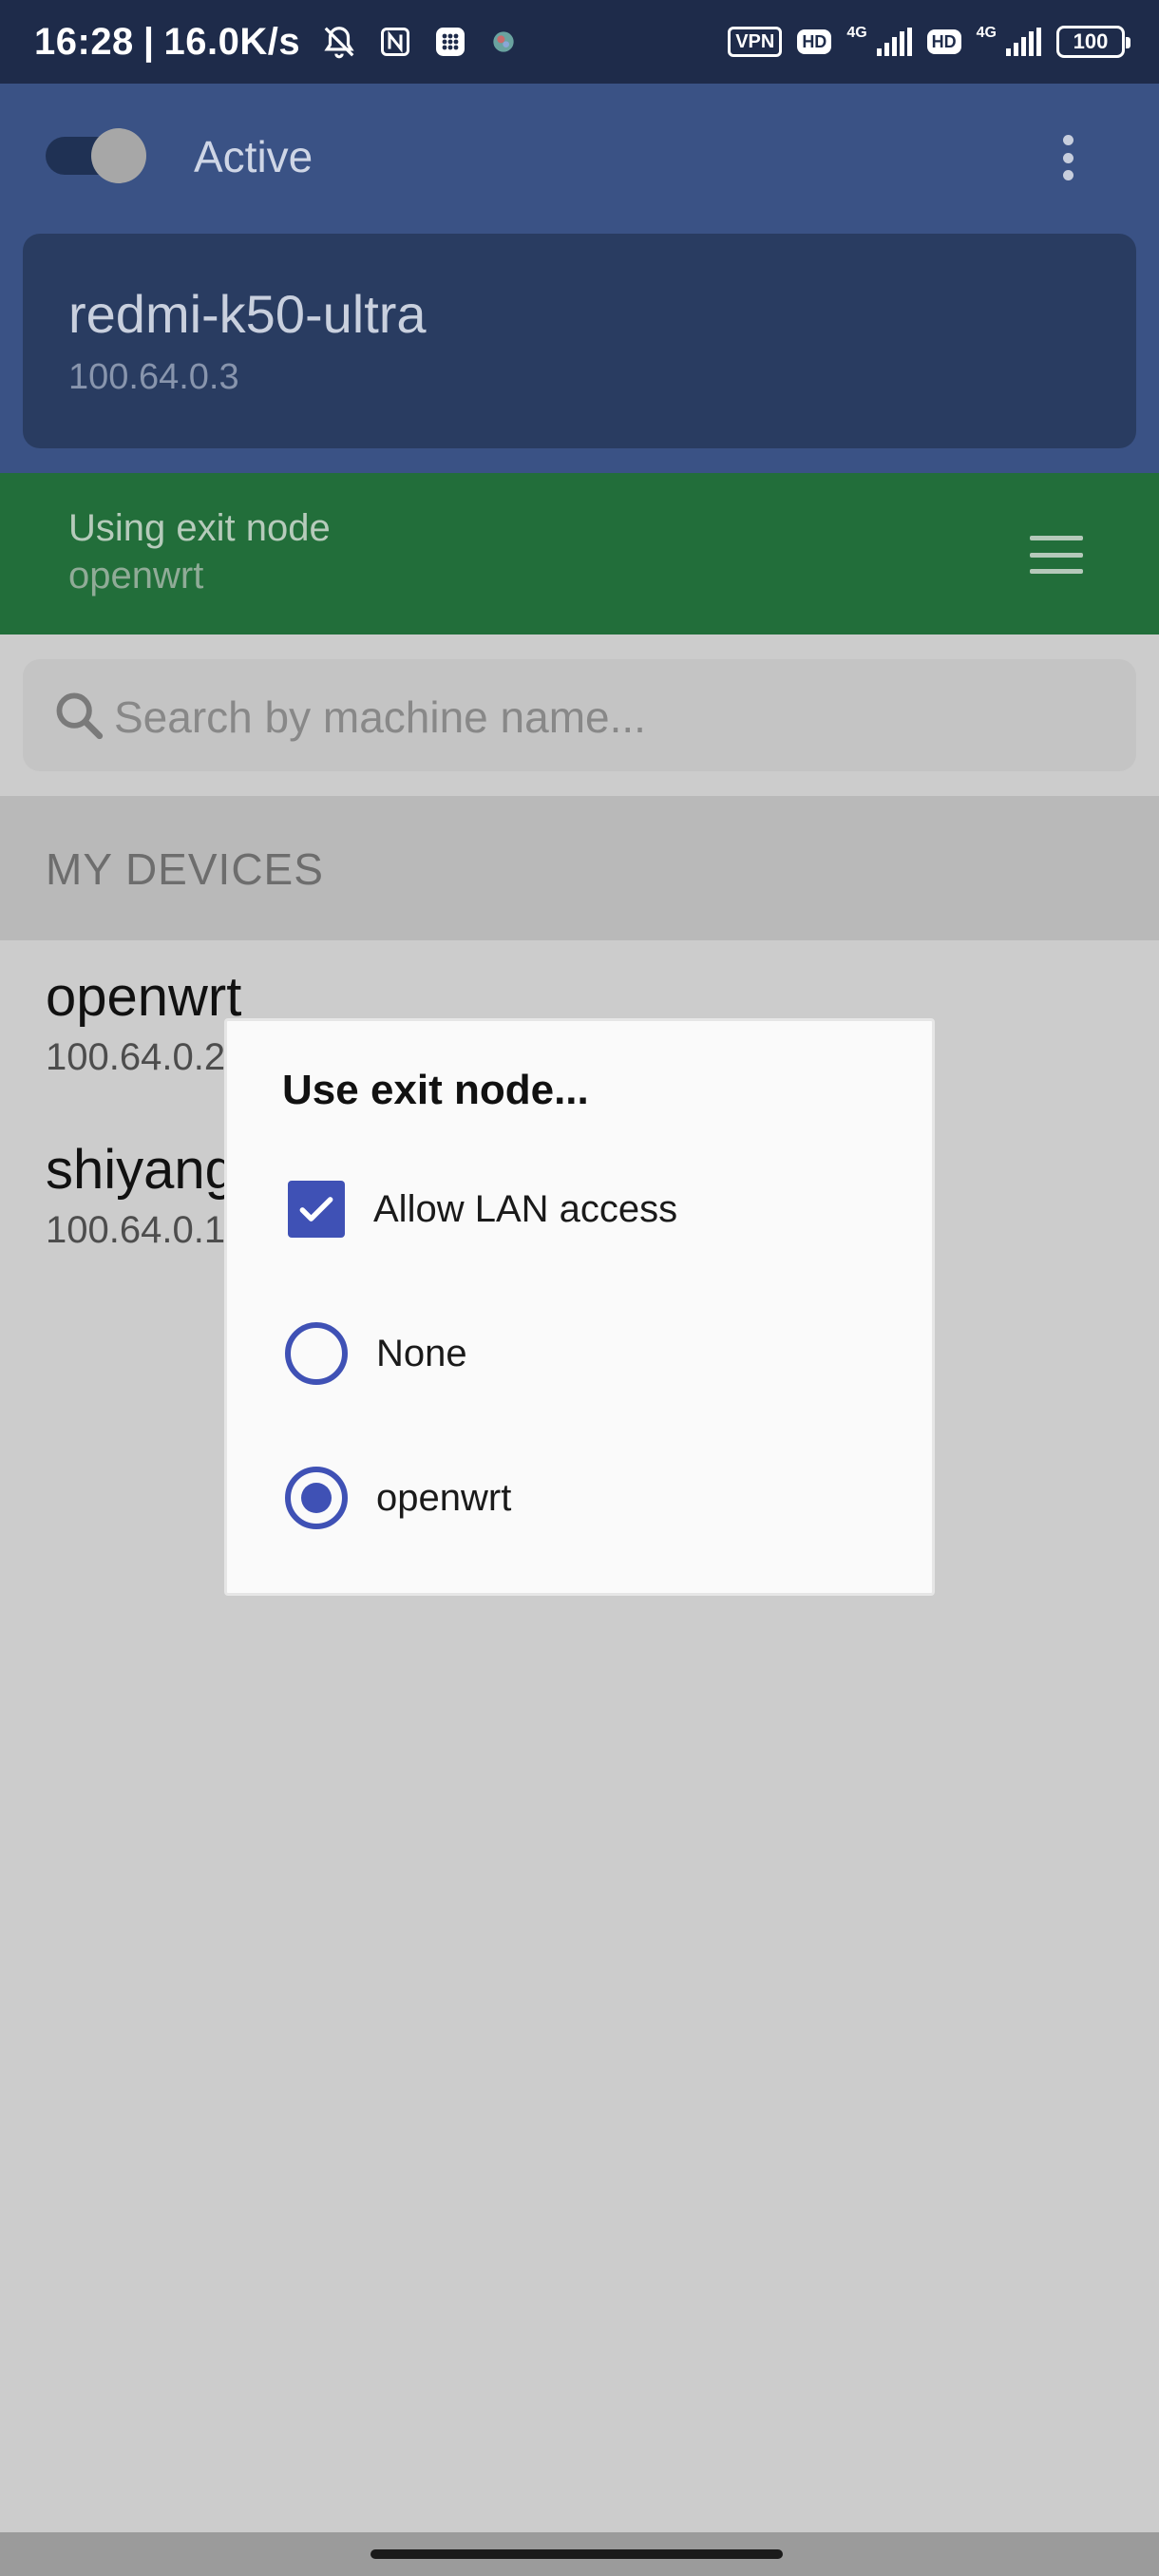  Describe the element at coordinates (856, 33) in the screenshot. I see `network-type-1: 4G` at that location.